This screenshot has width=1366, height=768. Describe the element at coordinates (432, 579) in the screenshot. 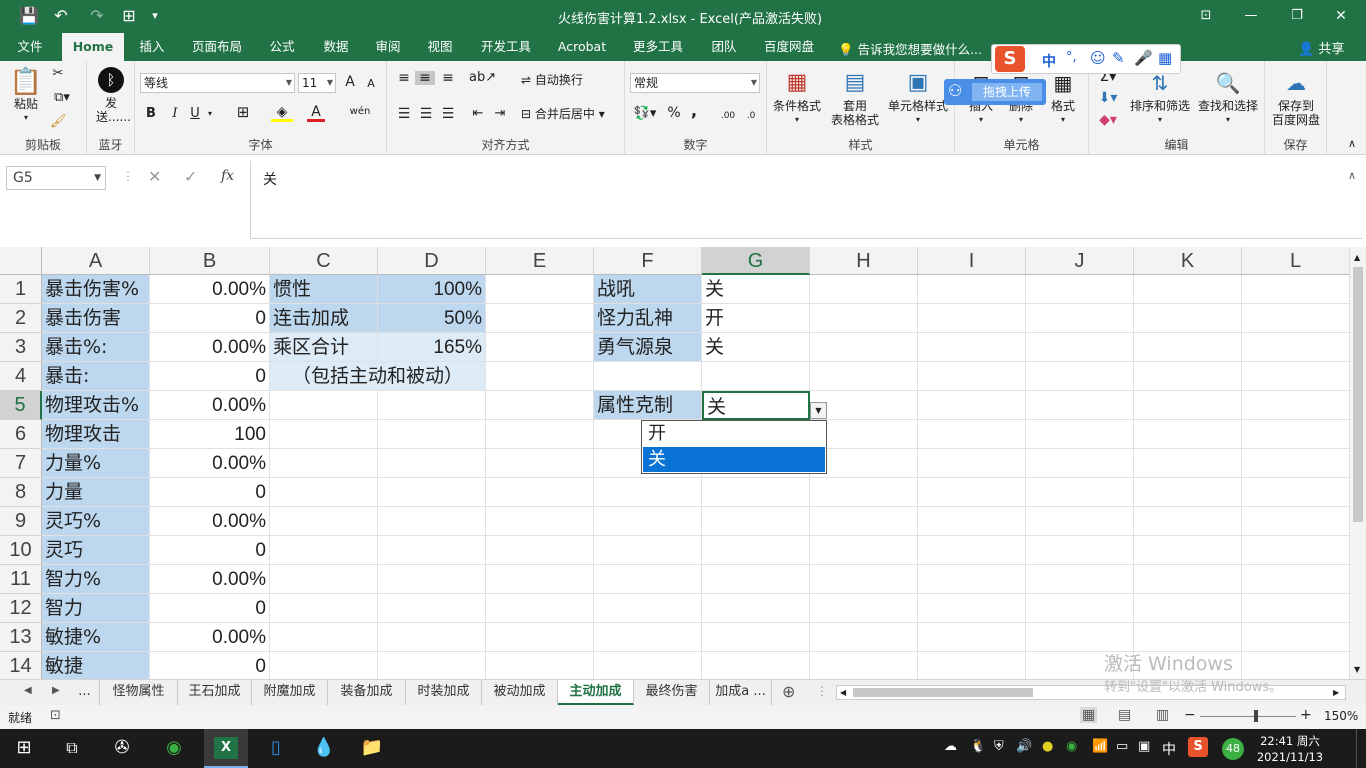

I see `cell-d11` at that location.